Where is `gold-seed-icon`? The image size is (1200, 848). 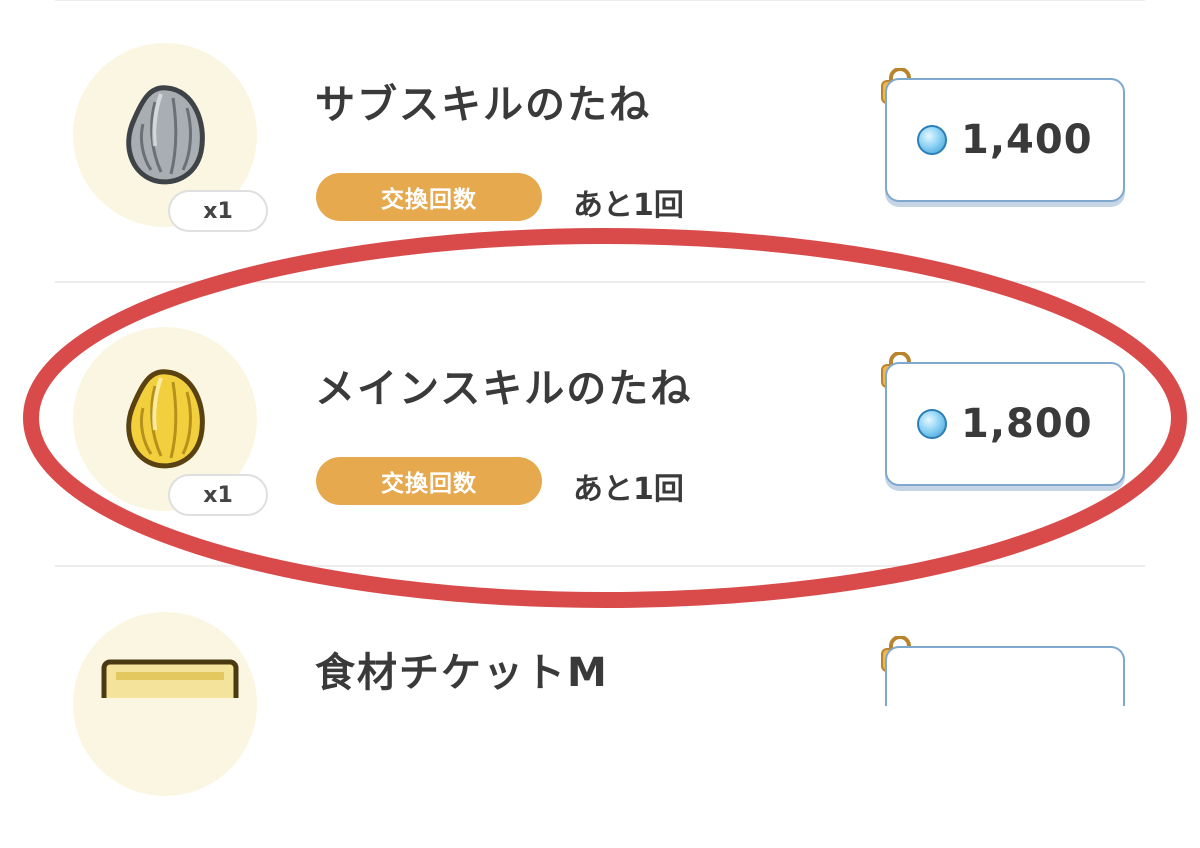
gold-seed-icon is located at coordinates (165, 419).